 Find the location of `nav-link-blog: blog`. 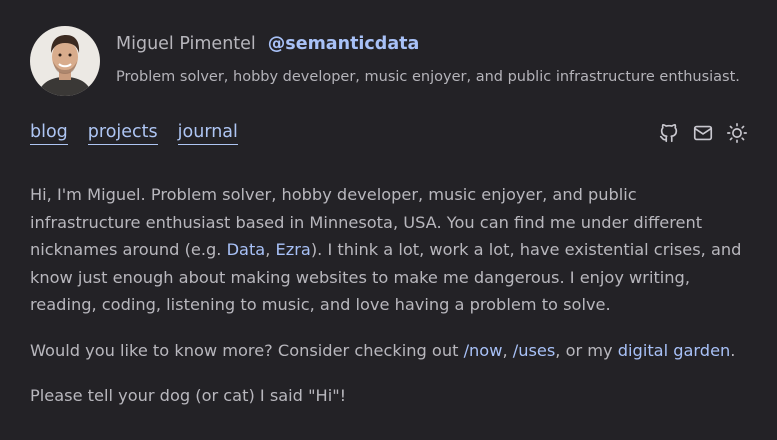

nav-link-blog: blog is located at coordinates (49, 133).